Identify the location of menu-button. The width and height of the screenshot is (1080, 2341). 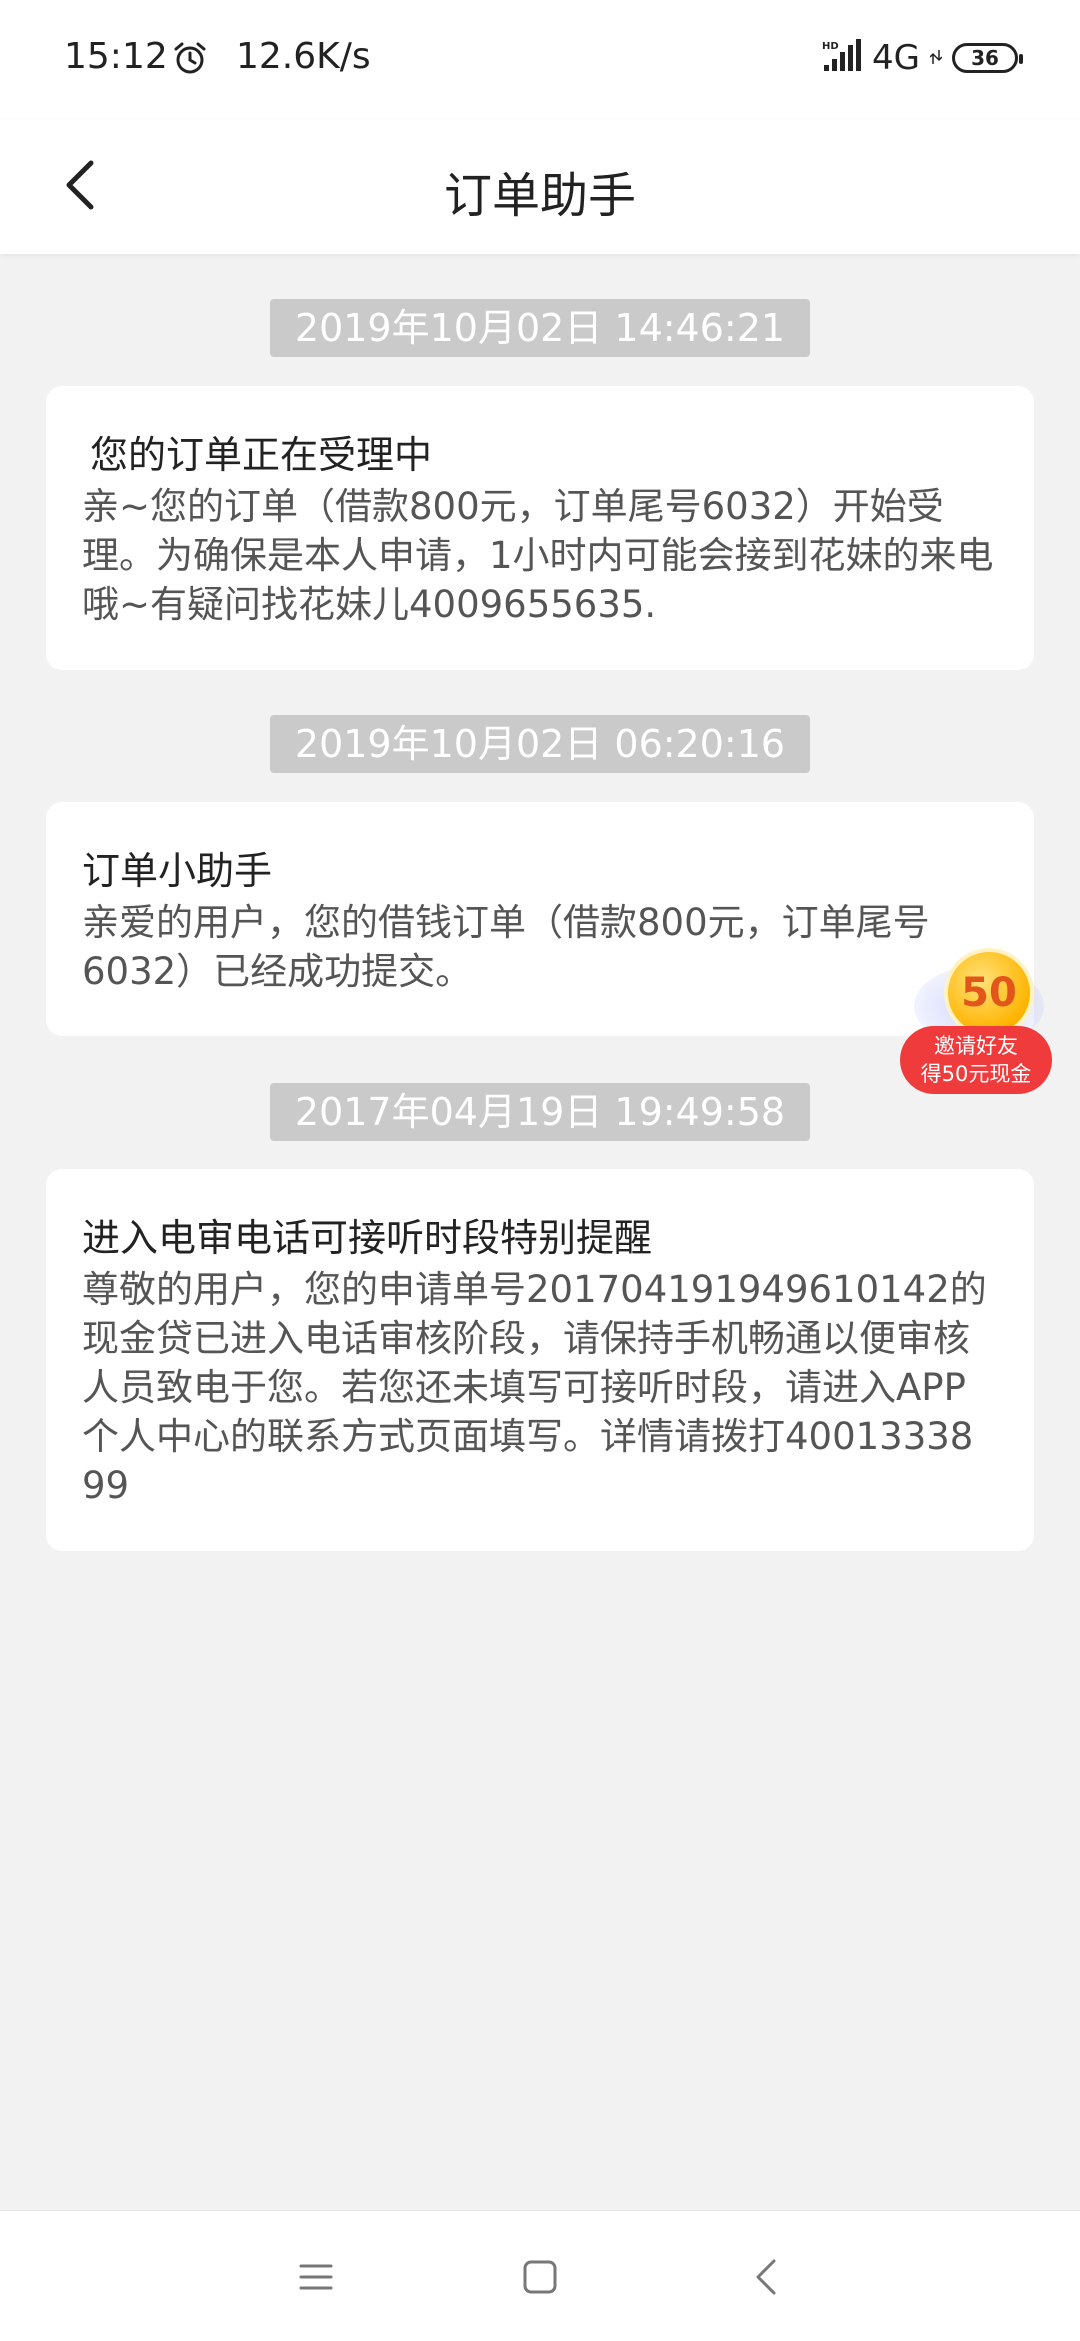
(316, 2277).